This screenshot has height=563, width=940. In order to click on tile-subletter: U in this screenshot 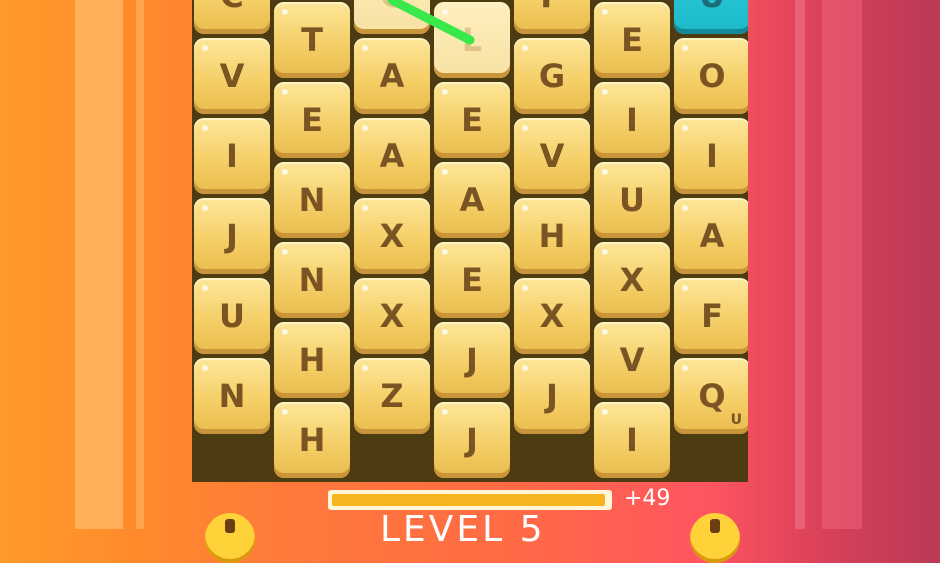, I will do `click(736, 420)`.